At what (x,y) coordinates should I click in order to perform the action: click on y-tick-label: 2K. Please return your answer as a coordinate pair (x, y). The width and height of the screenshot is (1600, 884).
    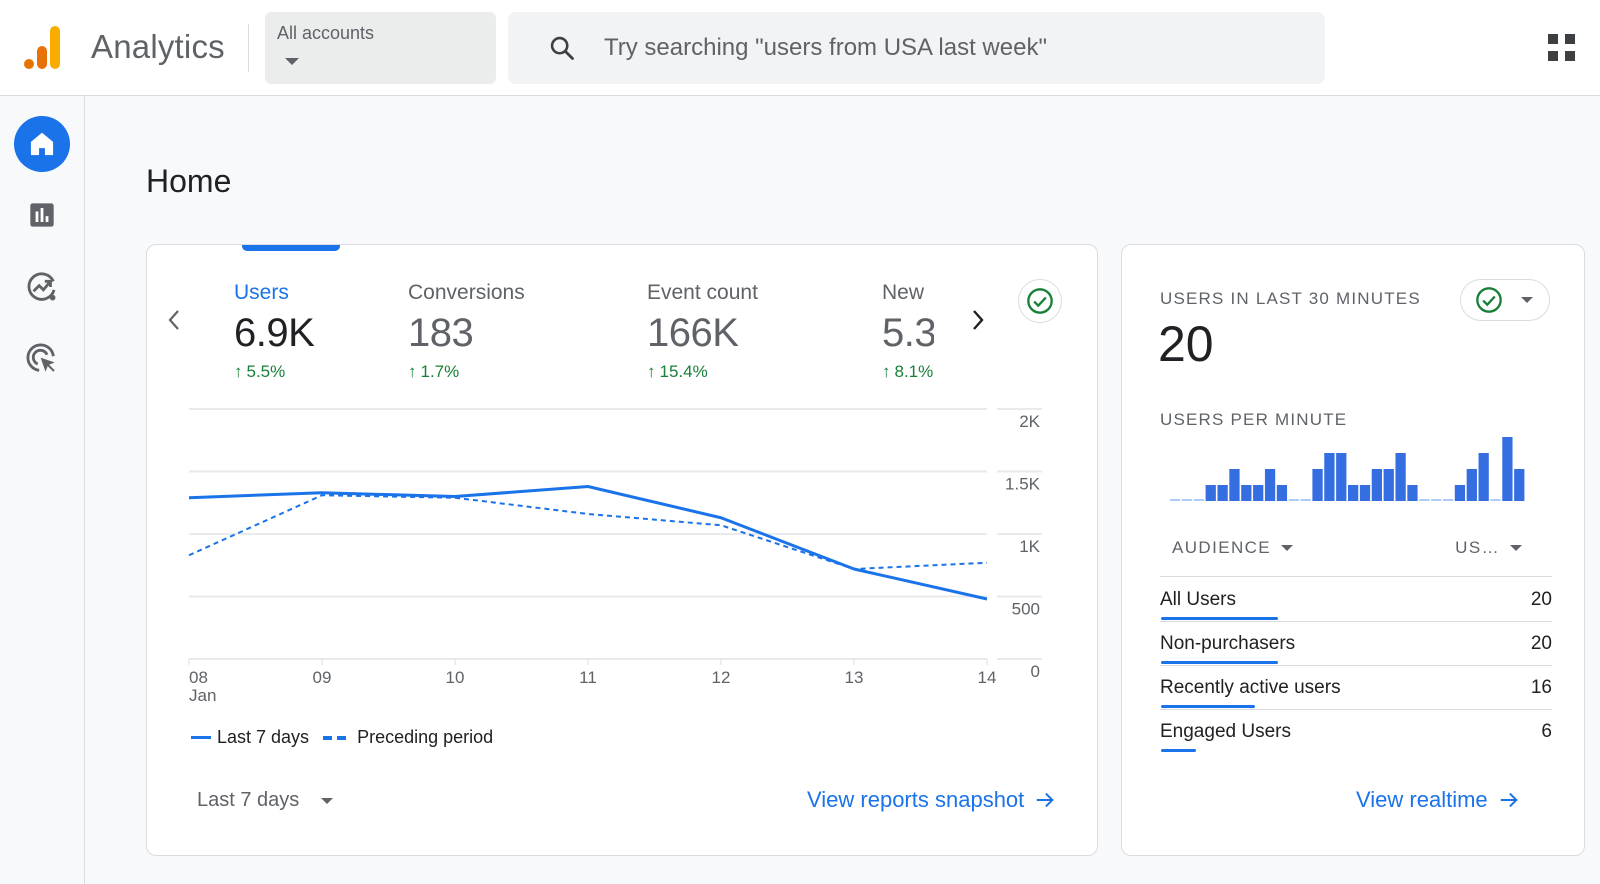
    Looking at the image, I should click on (1029, 421).